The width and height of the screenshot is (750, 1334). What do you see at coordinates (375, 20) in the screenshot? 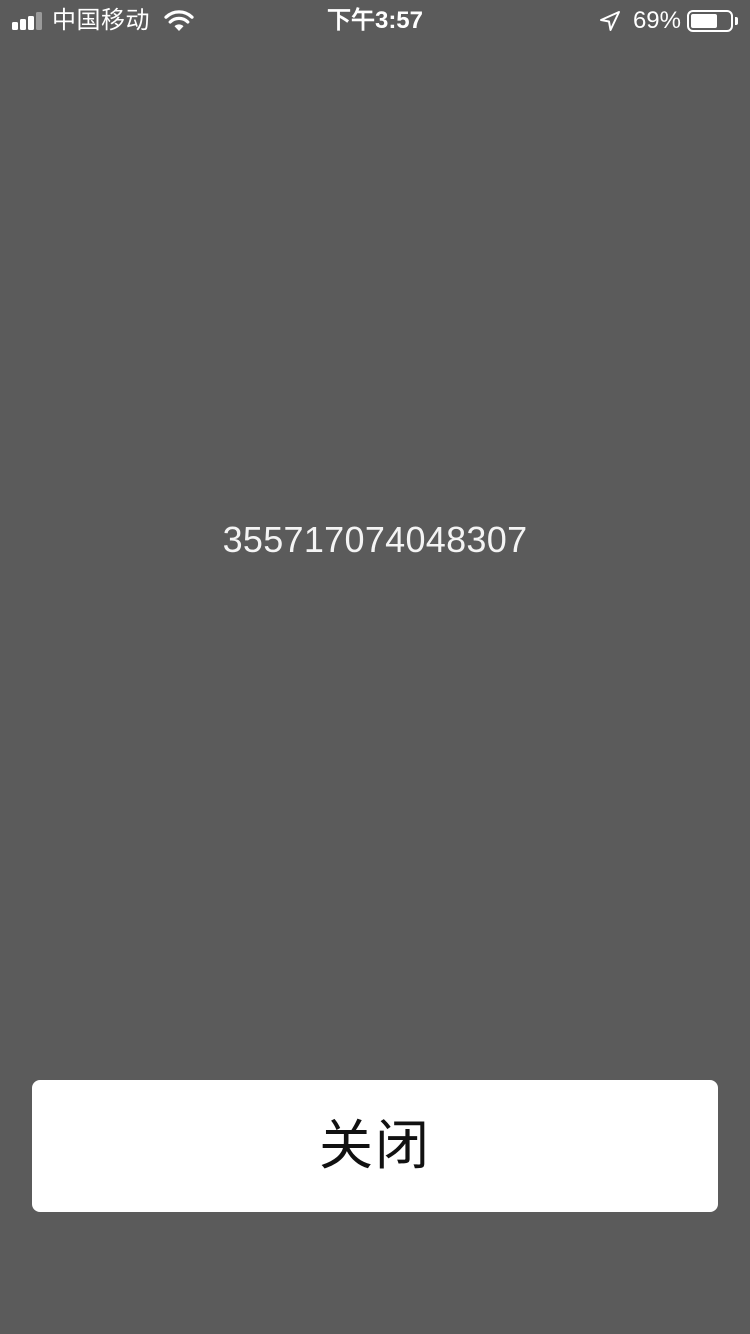
I see `status-bar: 中国移动 下午3:57 69%` at bounding box center [375, 20].